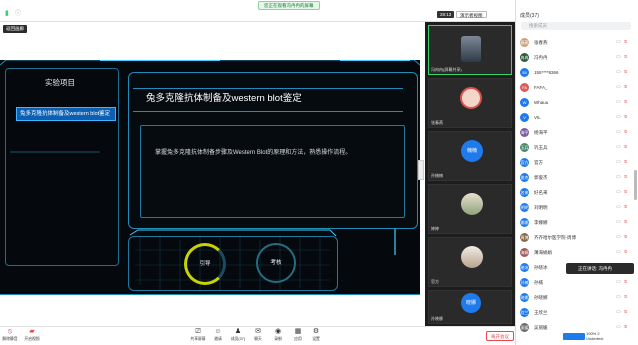 This screenshot has width=638, height=345. What do you see at coordinates (435, 228) in the screenshot?
I see `tile-name: 婷婷` at bounding box center [435, 228].